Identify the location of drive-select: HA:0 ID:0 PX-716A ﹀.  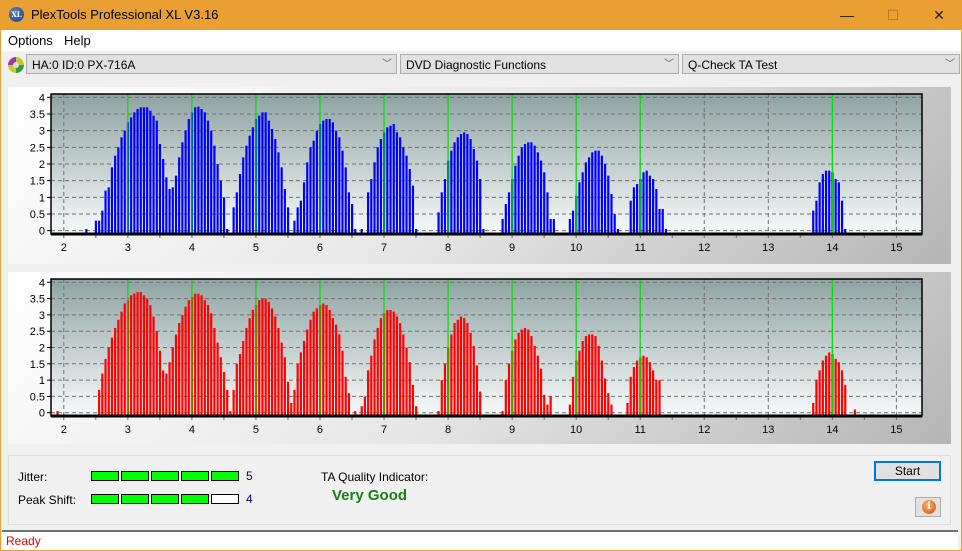
(211, 64).